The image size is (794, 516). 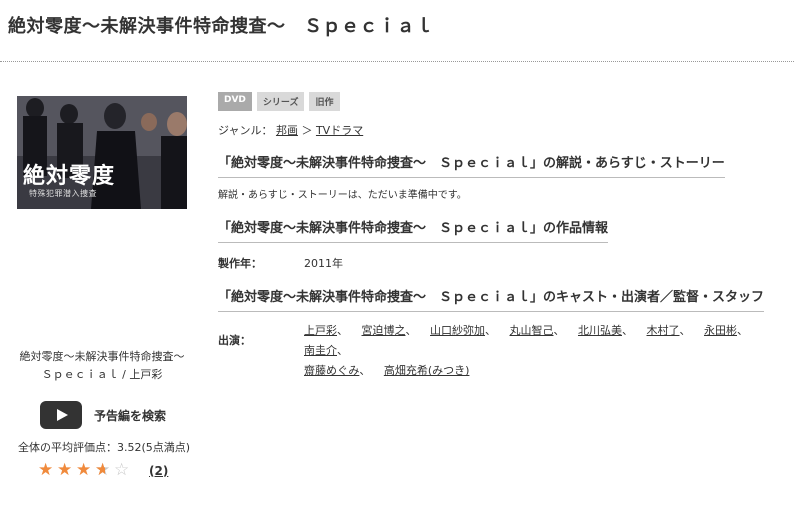 I want to click on genre-link-tv-drama: TVドラマ, so click(x=339, y=130).